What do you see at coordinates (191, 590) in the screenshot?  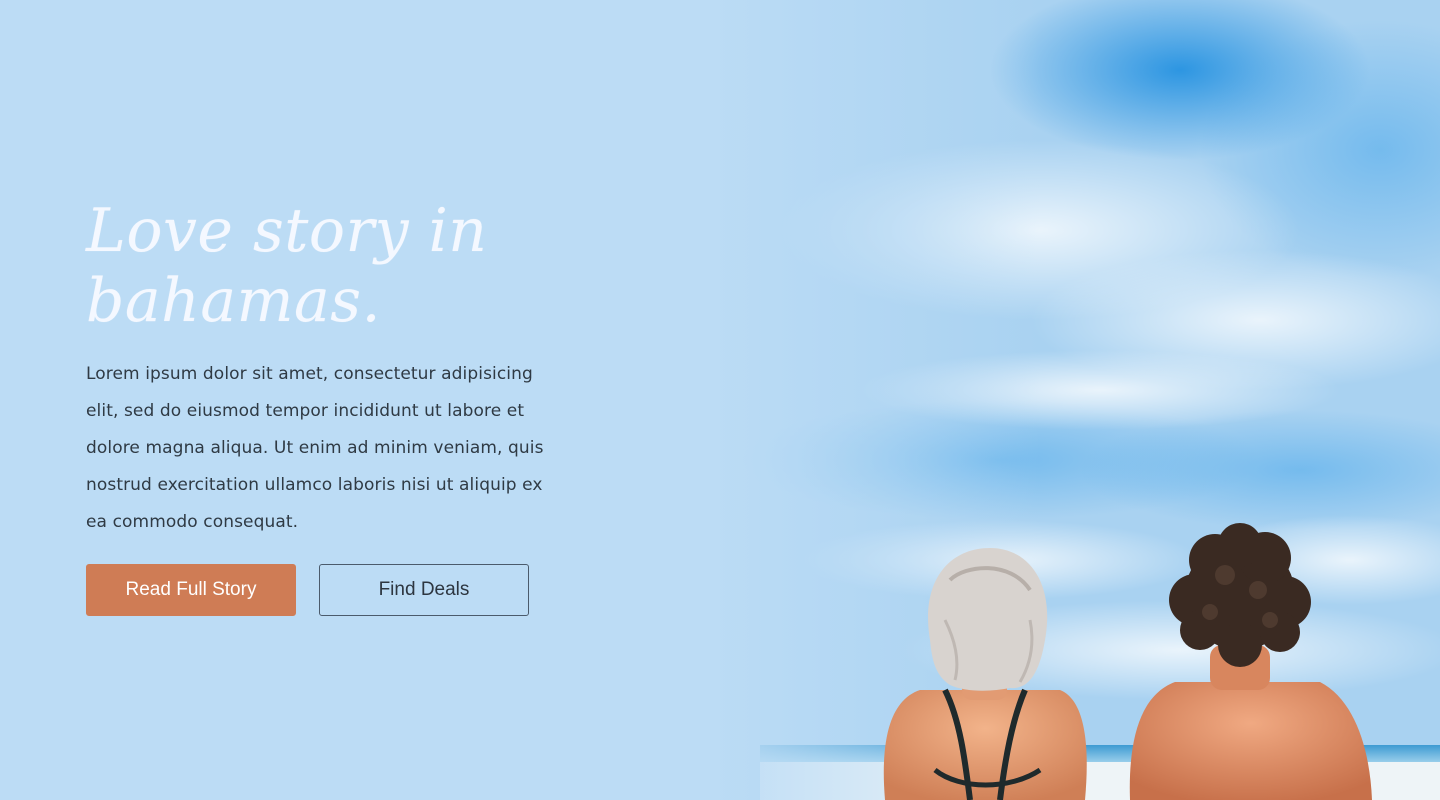 I see `read-full-story-button: Read Full Story` at bounding box center [191, 590].